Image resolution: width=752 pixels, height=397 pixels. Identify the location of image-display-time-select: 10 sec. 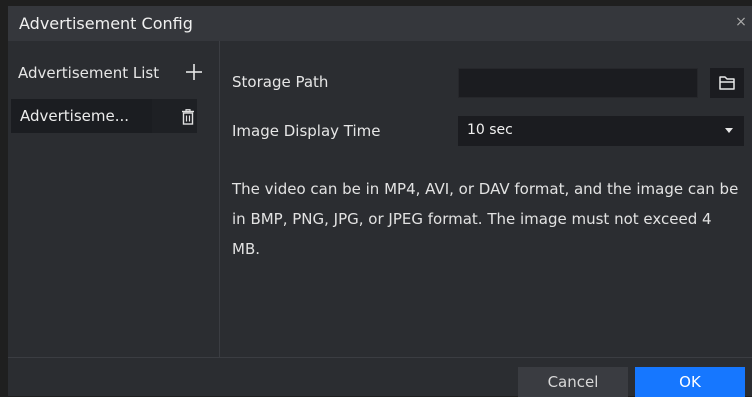
(601, 131).